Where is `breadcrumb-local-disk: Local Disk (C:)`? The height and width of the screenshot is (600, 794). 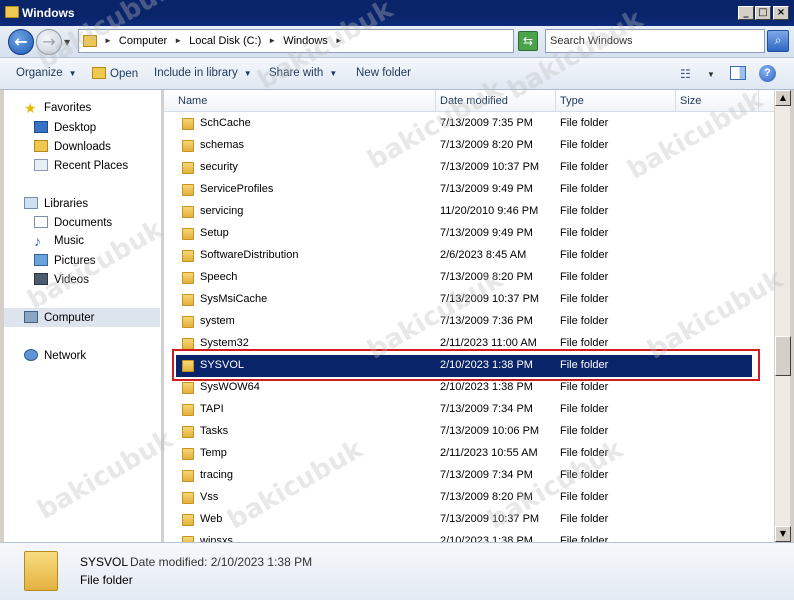
breadcrumb-local-disk: Local Disk (C:) is located at coordinates (225, 41).